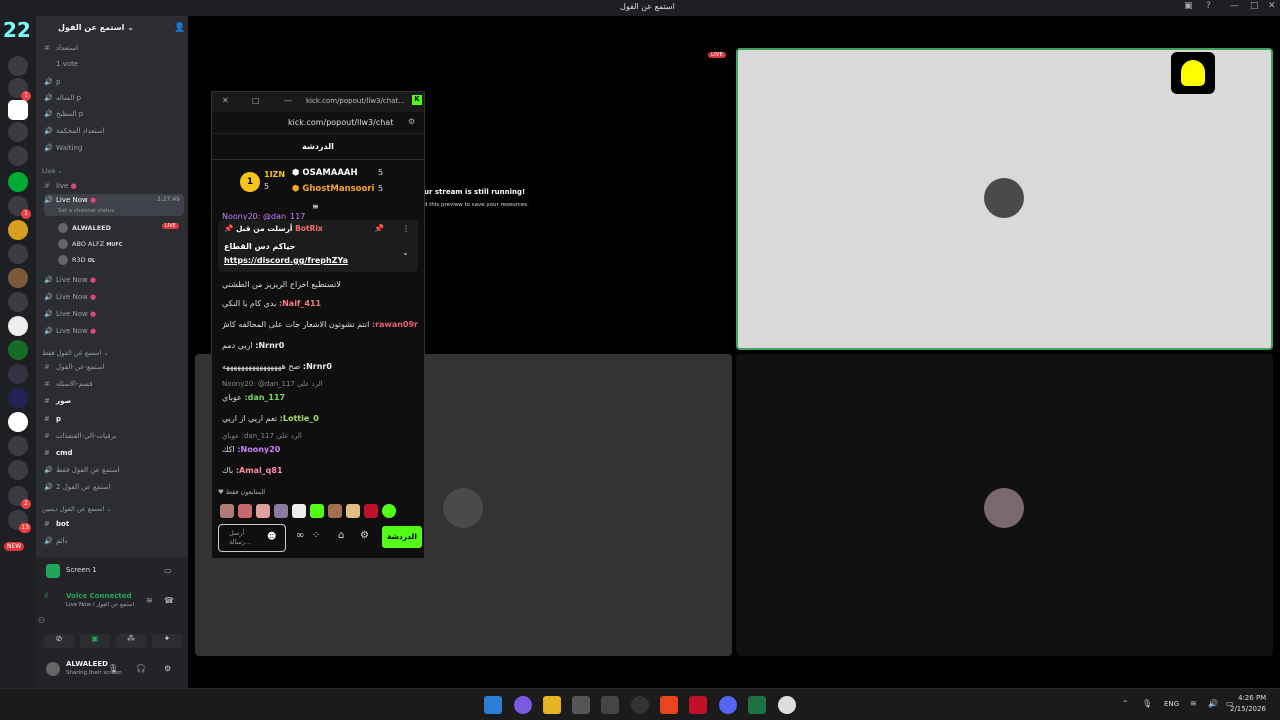 Image resolution: width=1280 pixels, height=720 pixels. Describe the element at coordinates (316, 535) in the screenshot. I see `dots-icon: ⁘` at that location.